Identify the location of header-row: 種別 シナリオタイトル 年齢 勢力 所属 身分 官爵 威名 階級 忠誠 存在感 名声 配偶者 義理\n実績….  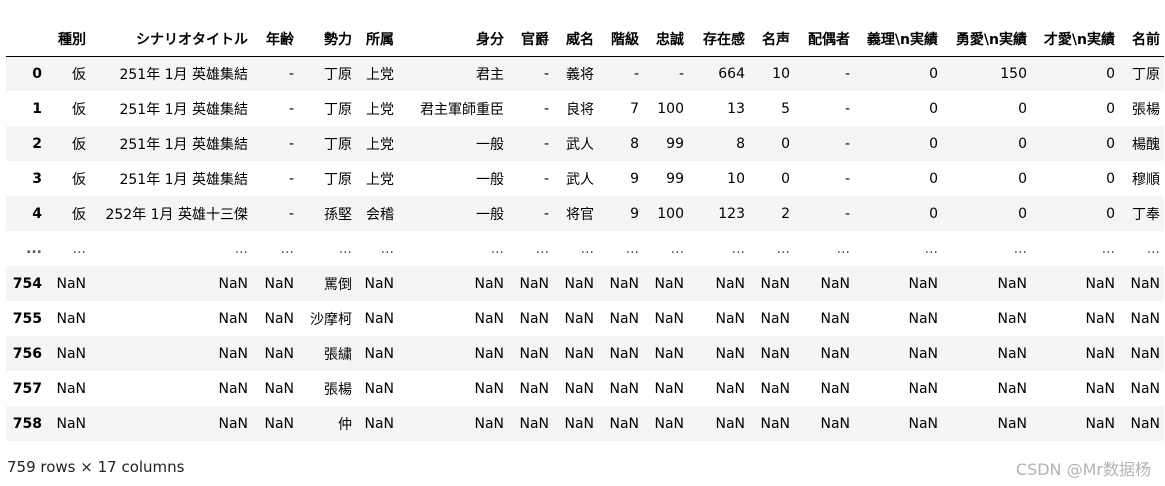
(585, 39).